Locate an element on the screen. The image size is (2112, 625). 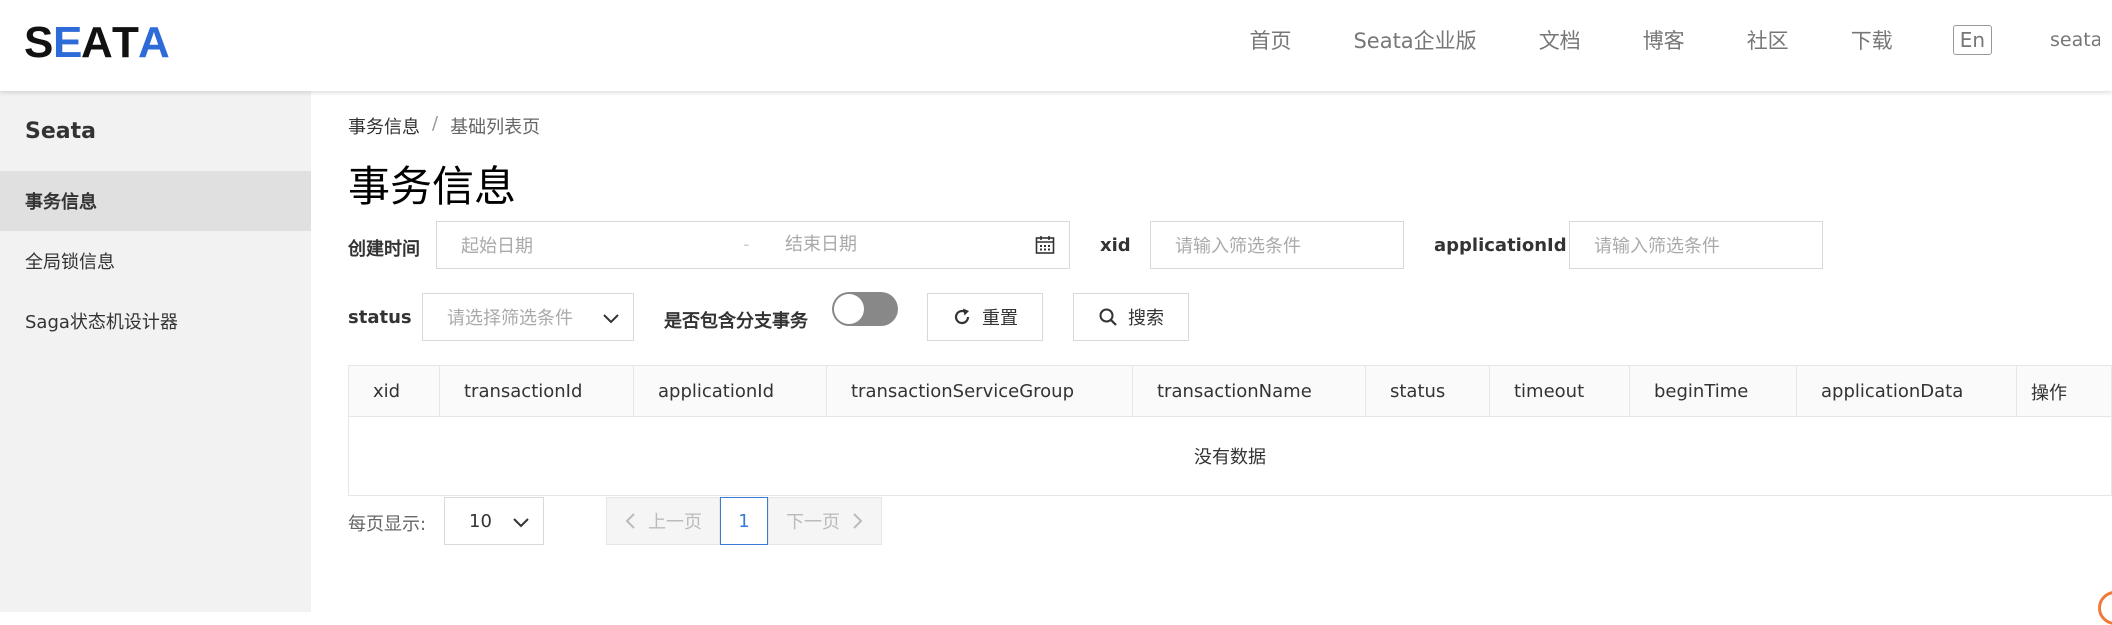
nav-community: 社区 is located at coordinates (1768, 40).